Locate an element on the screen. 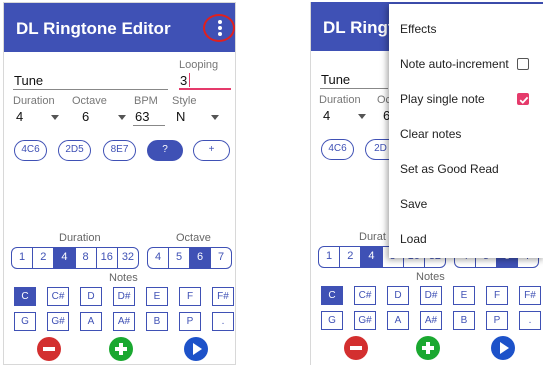 Image resolution: width=543 pixels, height=365 pixels. duration-option: 32 is located at coordinates (128, 258).